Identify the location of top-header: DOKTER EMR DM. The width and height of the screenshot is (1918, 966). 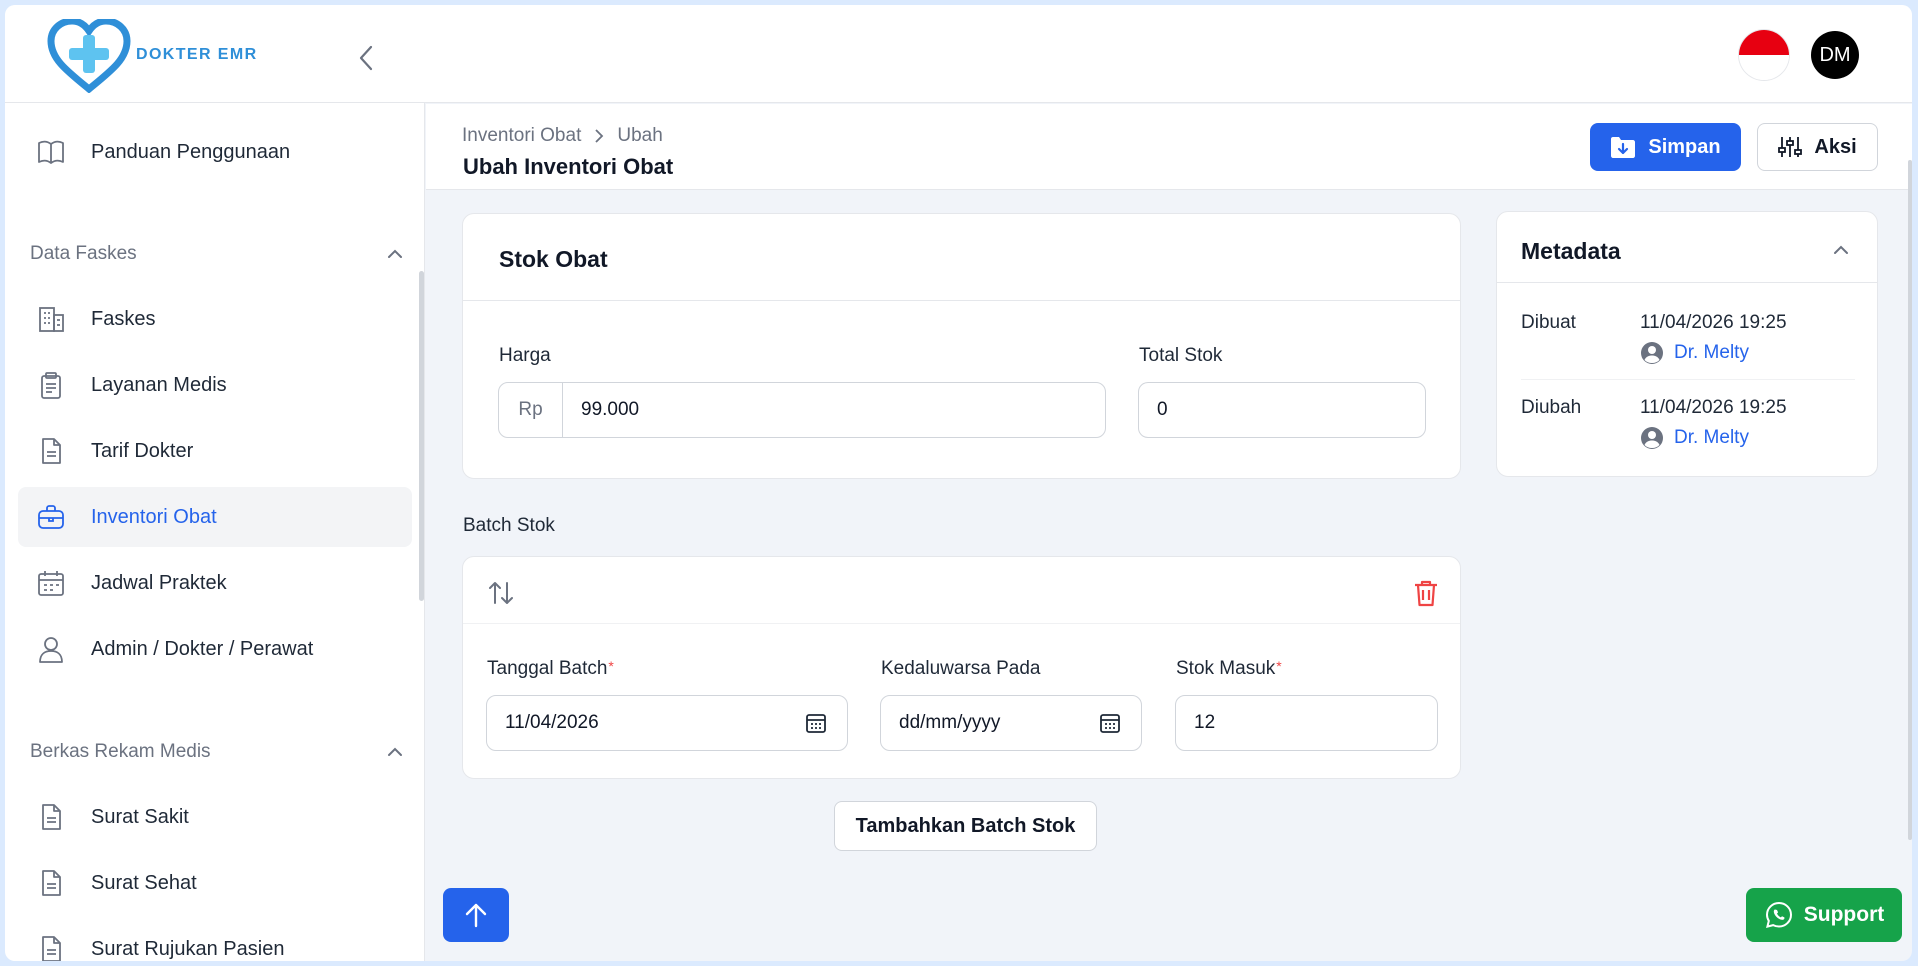
(958, 54).